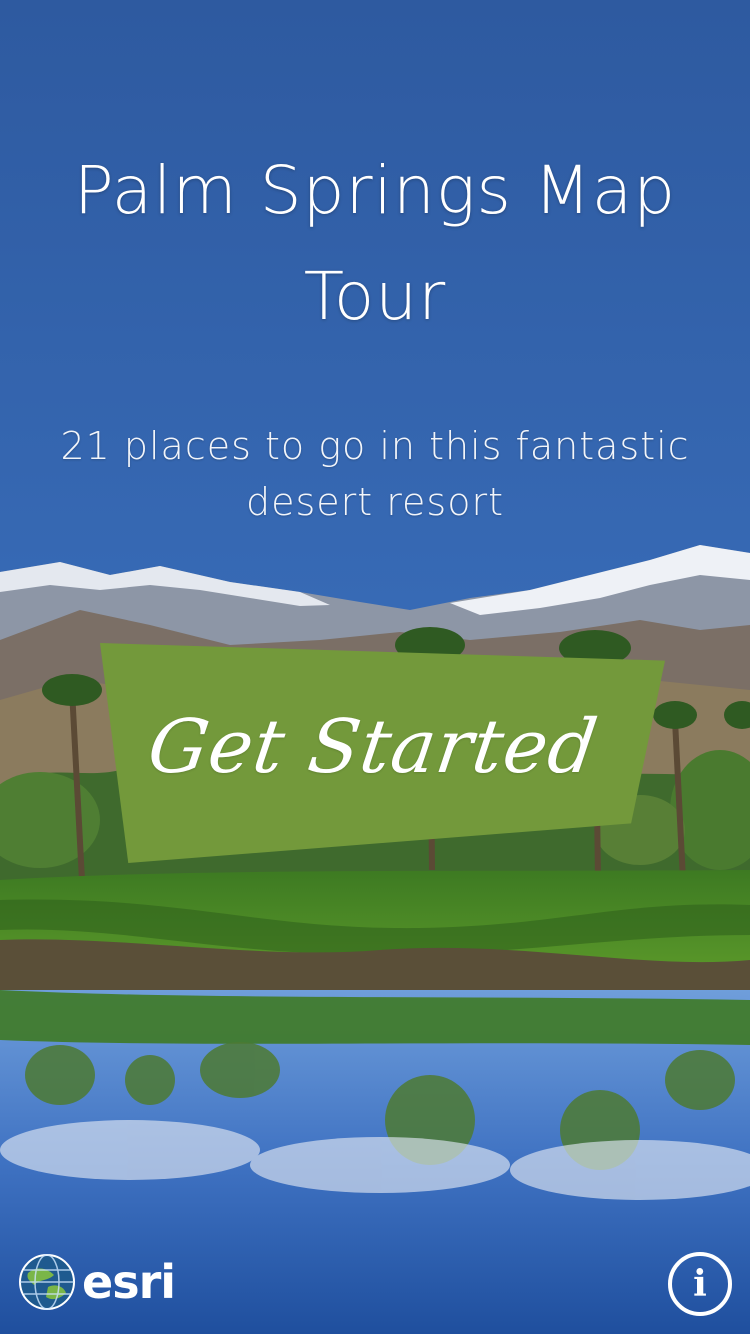  I want to click on globe-icon, so click(47, 1282).